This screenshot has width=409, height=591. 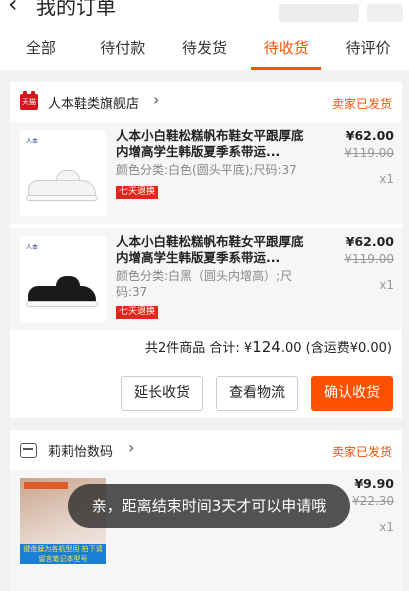 I want to click on tmall-icon: 天猫, so click(x=29, y=100).